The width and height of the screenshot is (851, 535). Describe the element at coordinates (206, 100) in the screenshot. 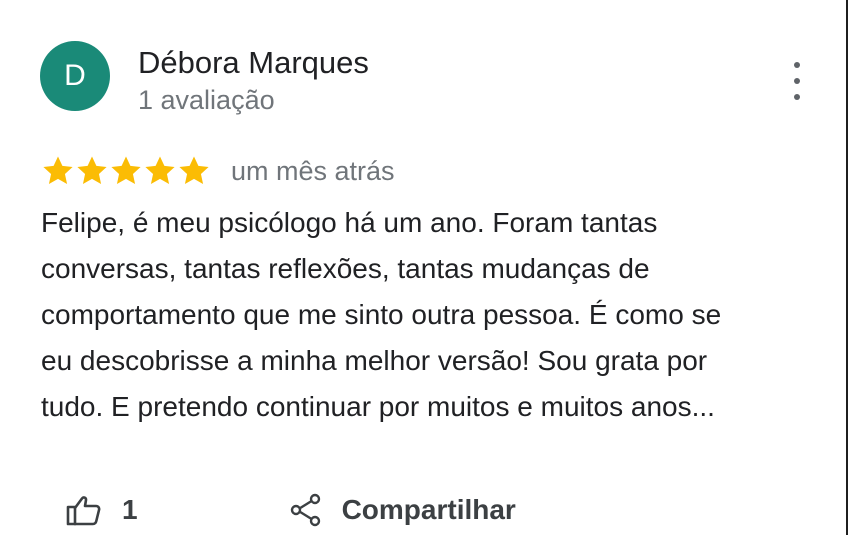

I see `author-review-count: 1 avaliação` at that location.